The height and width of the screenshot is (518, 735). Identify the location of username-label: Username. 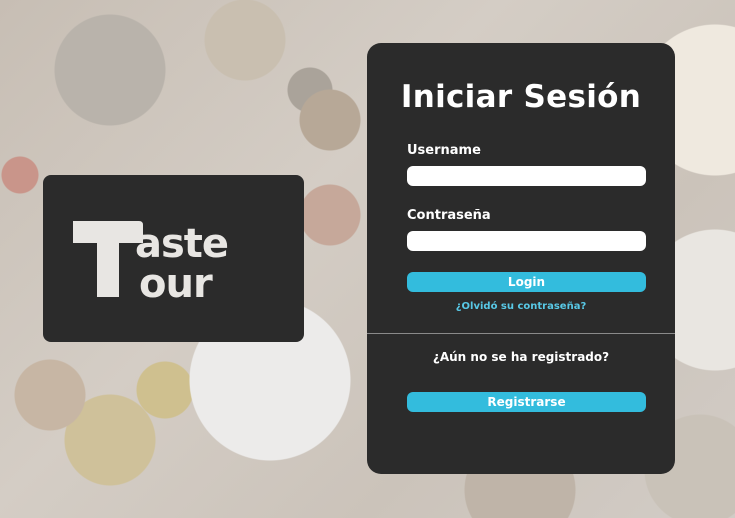
(444, 150).